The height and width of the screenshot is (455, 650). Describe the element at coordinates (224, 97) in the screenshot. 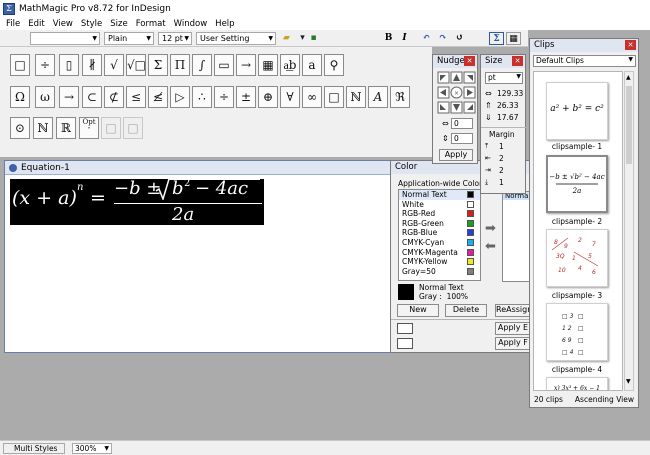

I see `palette-button: ÷` at that location.